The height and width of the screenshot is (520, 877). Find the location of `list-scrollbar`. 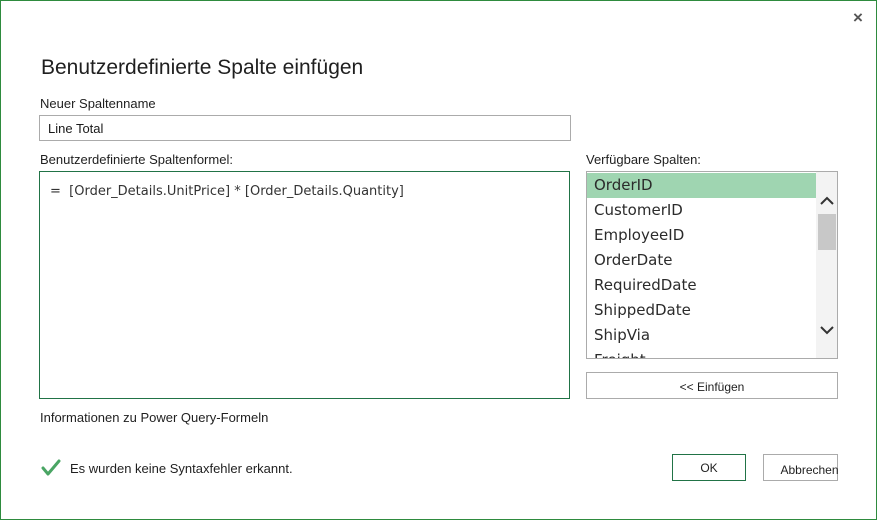

list-scrollbar is located at coordinates (826, 265).